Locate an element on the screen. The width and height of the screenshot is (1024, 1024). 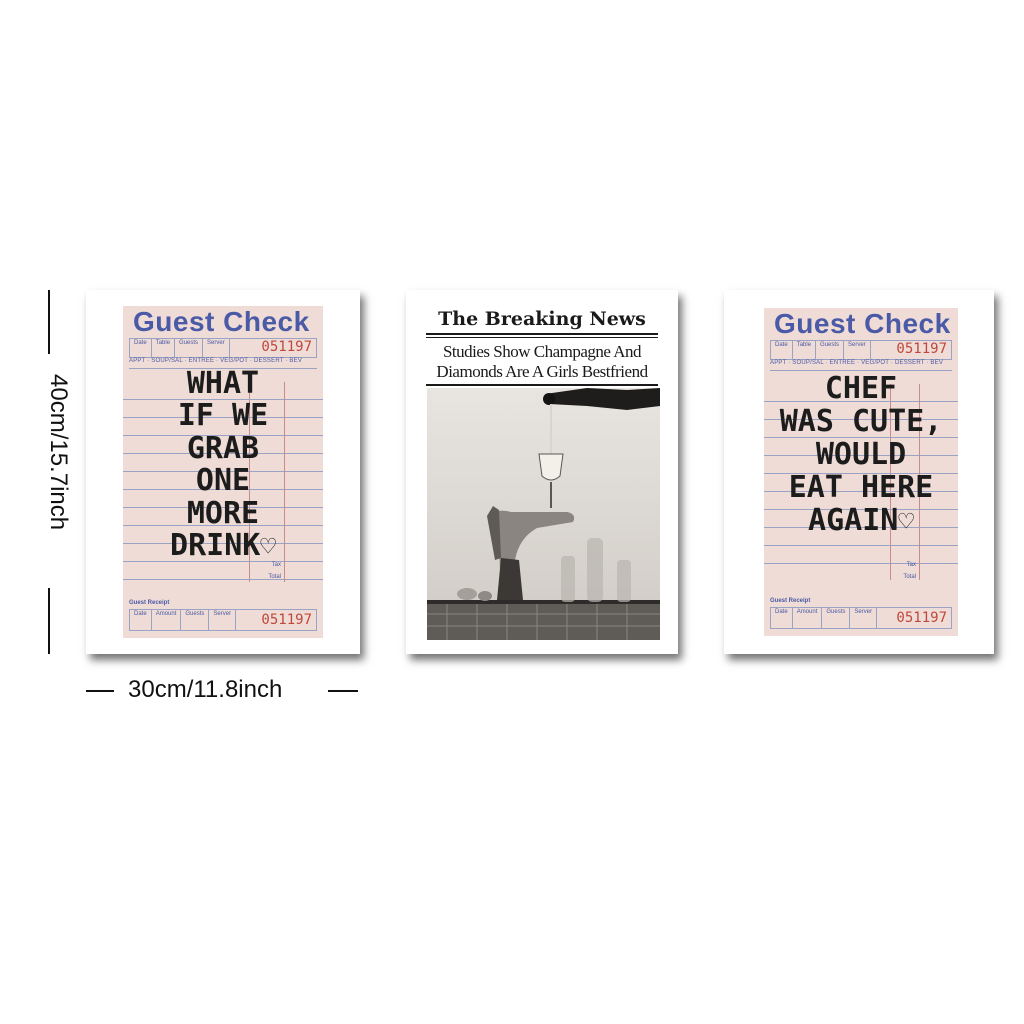
photo-illustration is located at coordinates (543, 514).